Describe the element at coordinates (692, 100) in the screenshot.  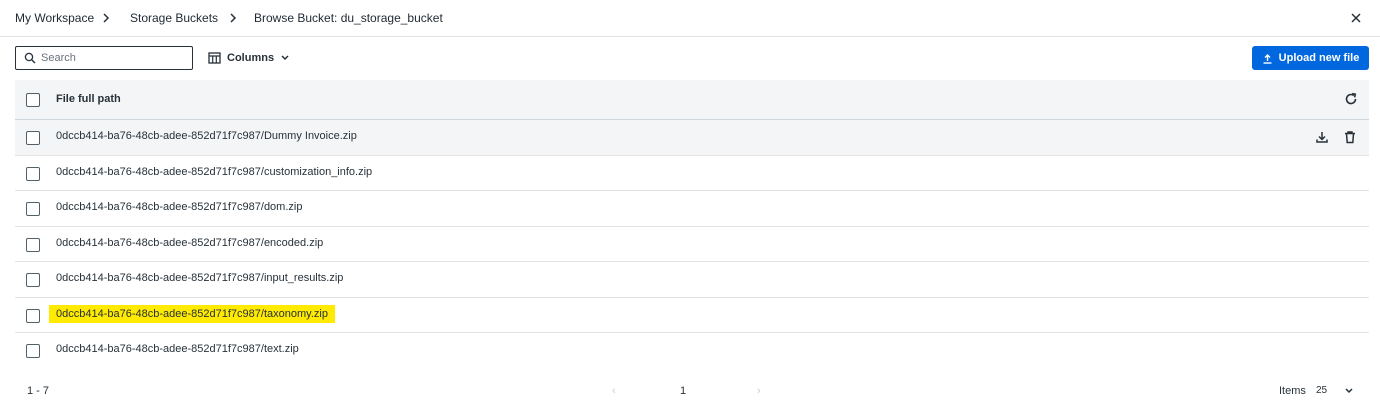
I see `table-header: File full path` at that location.